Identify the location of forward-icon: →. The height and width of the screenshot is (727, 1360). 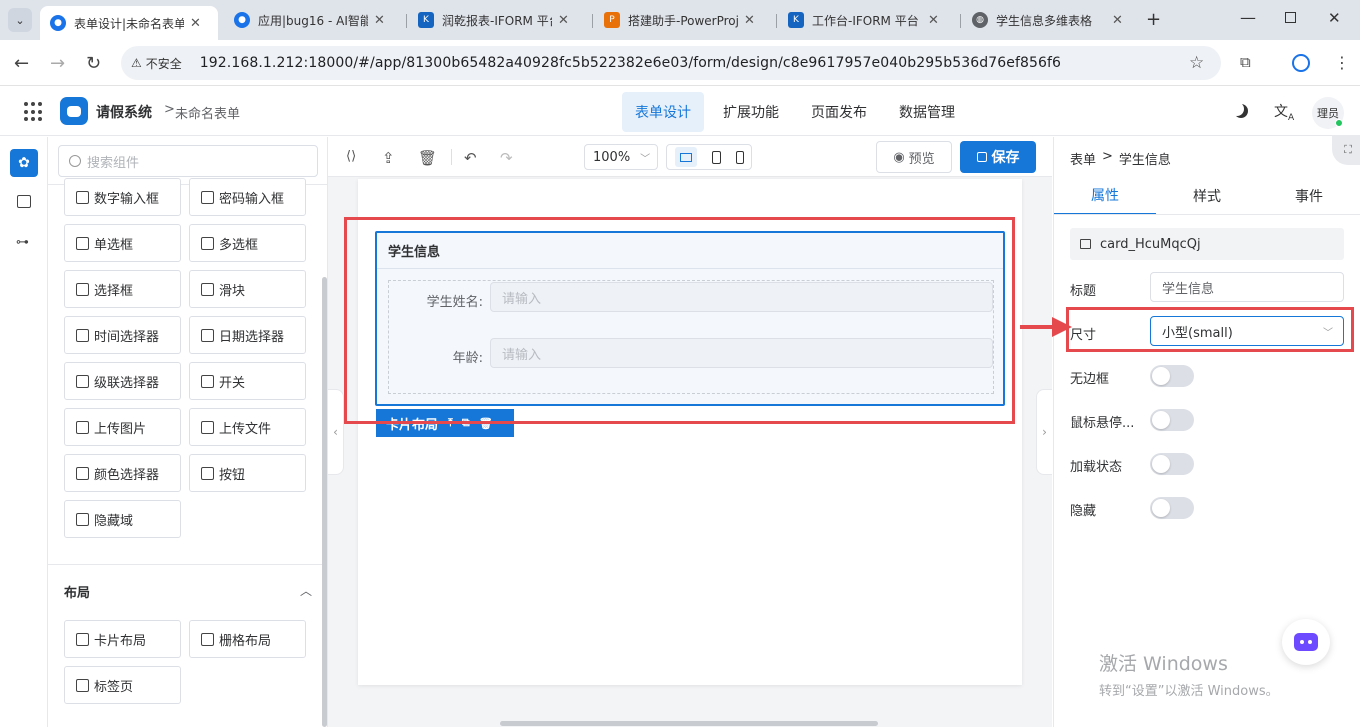
(57, 63).